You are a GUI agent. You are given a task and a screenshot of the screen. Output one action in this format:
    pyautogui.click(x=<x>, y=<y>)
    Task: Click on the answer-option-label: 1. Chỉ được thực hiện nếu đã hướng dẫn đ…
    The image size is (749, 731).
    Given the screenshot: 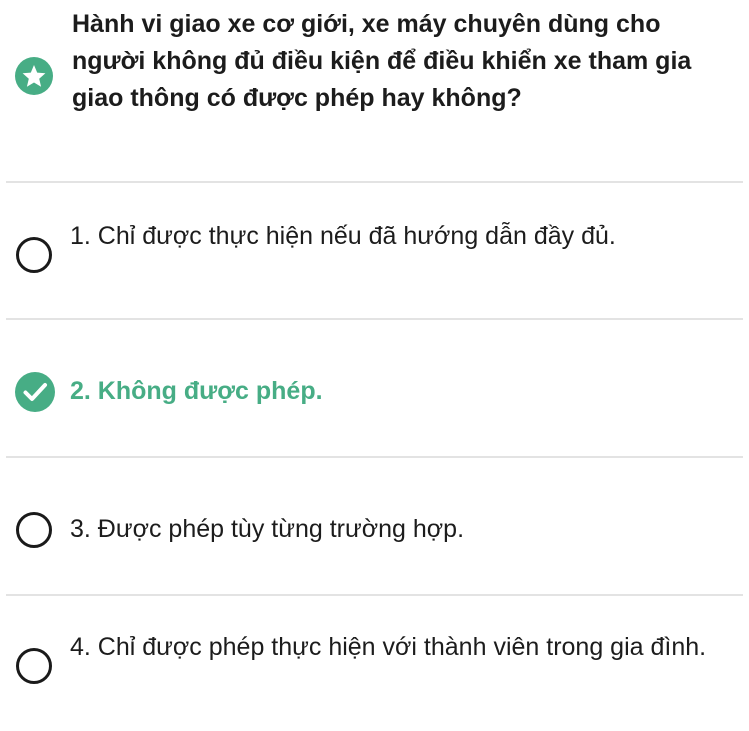 What is the action you would take?
    pyautogui.click(x=343, y=236)
    